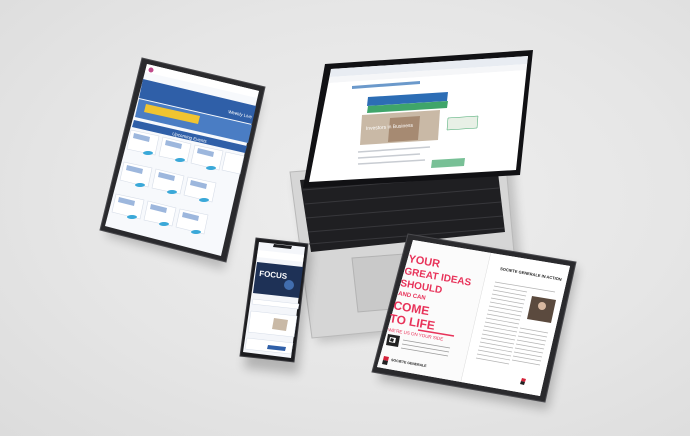 Image resolution: width=690 pixels, height=436 pixels. What do you see at coordinates (393, 340) in the screenshot?
I see `qr-code` at bounding box center [393, 340].